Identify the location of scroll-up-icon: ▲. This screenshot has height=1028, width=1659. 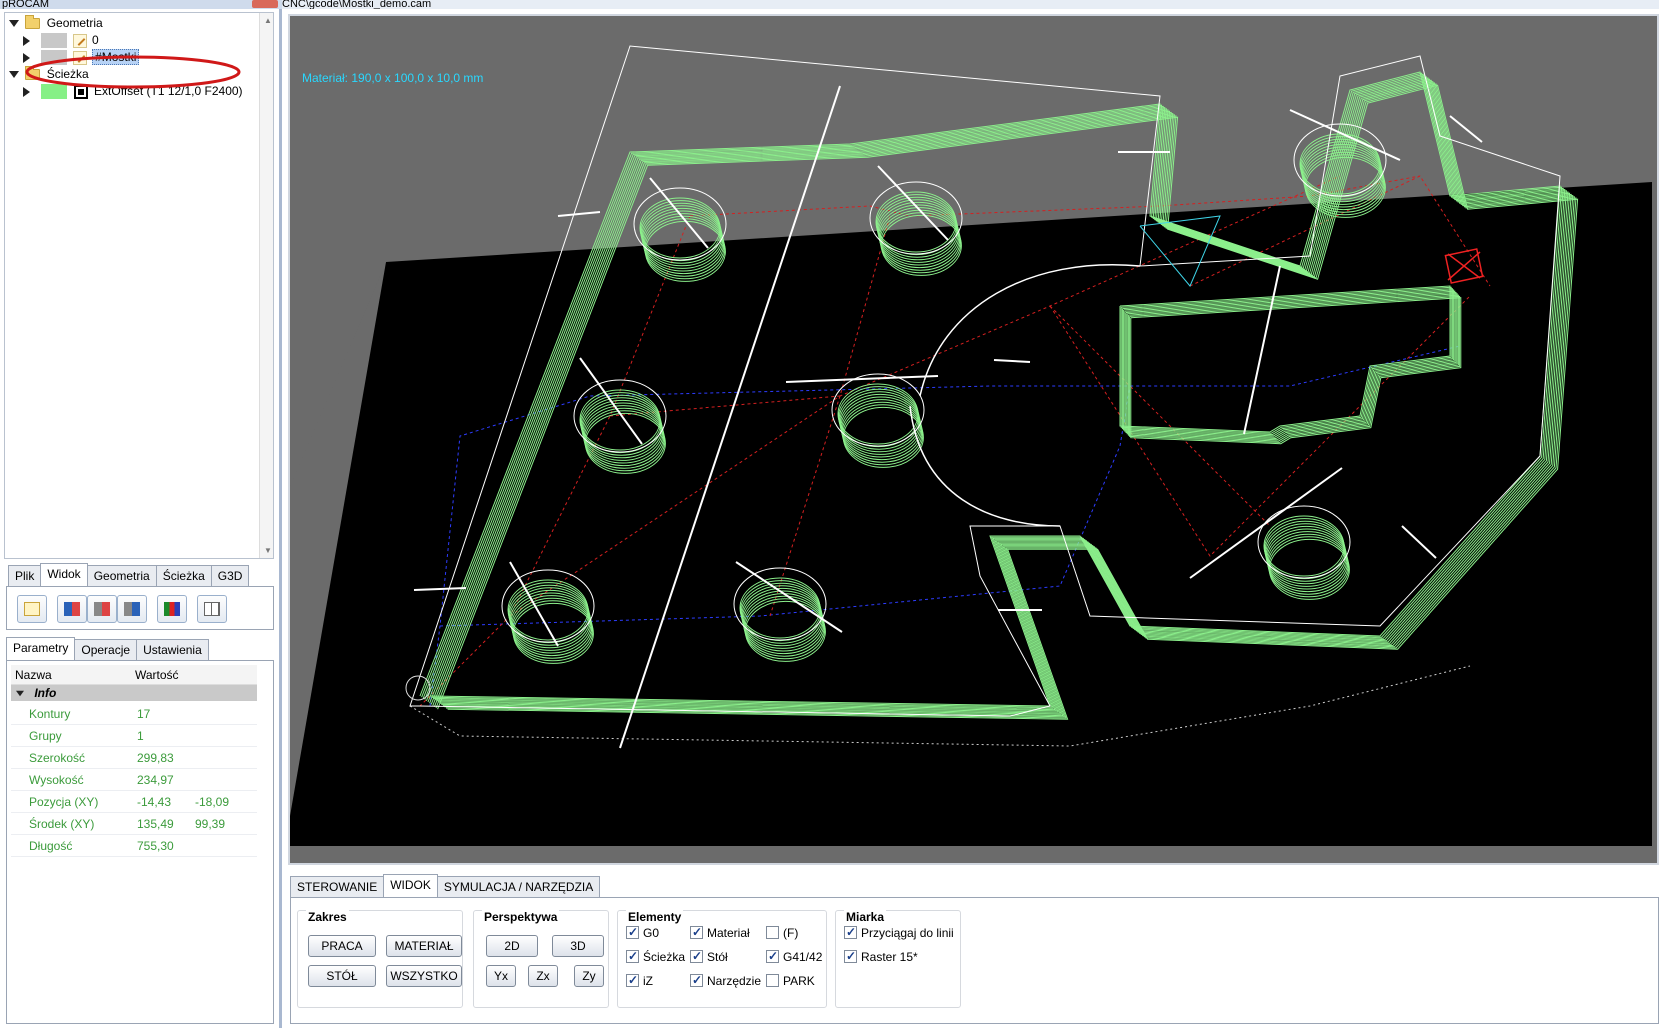
(268, 20).